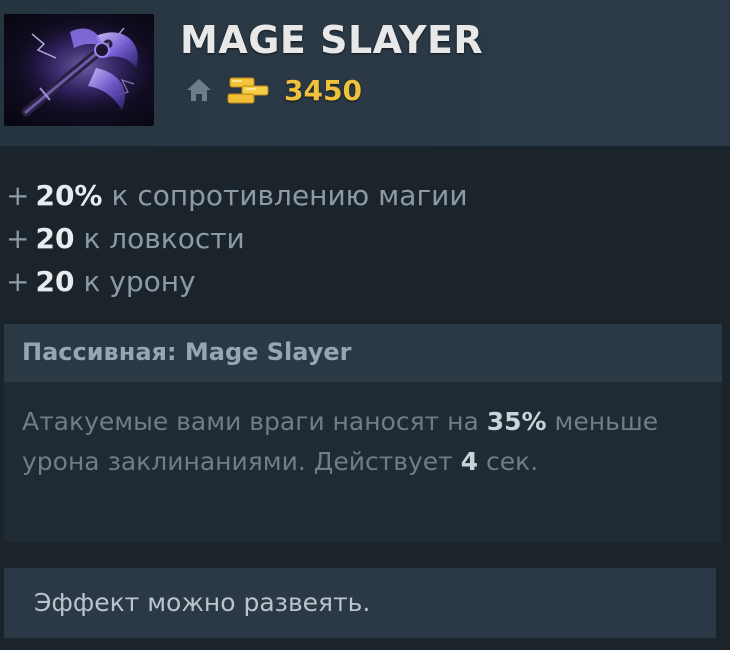  Describe the element at coordinates (79, 70) in the screenshot. I see `mage-slayer-icon` at that location.